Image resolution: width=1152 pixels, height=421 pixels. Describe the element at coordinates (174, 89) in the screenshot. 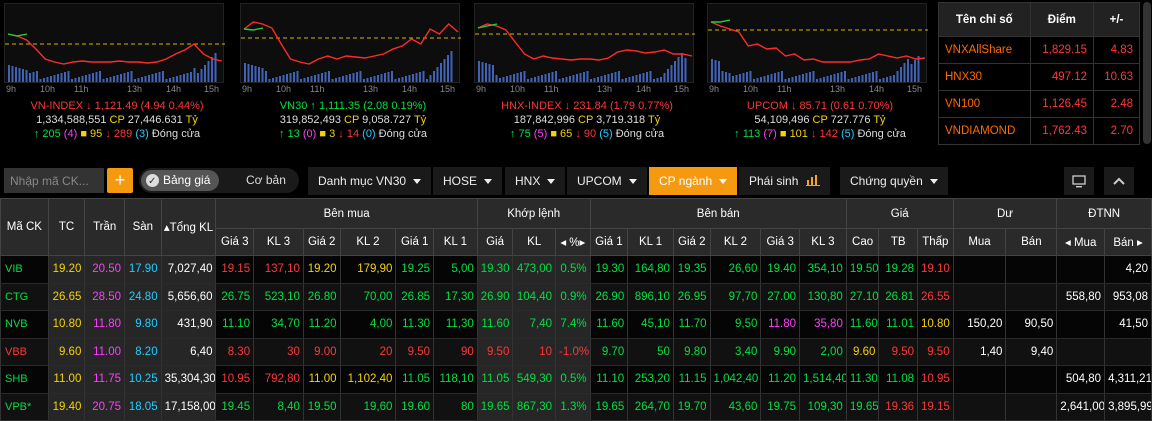

I see `time-tick: 14h` at that location.